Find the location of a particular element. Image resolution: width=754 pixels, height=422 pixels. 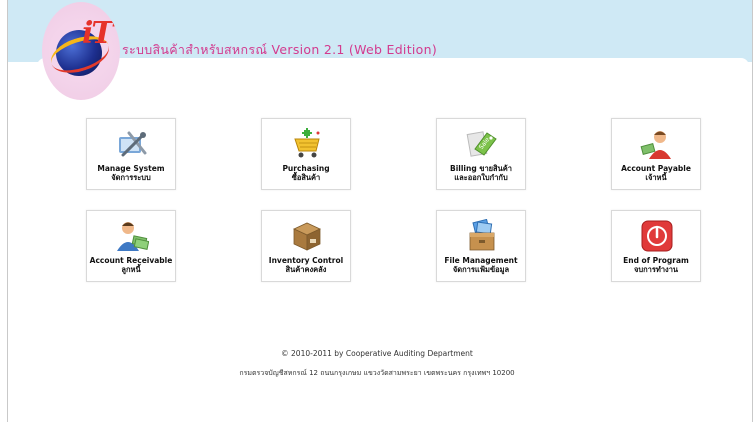

menu-tile-label: Inventory Control สินค้าคงคลัง is located at coordinates (306, 265).